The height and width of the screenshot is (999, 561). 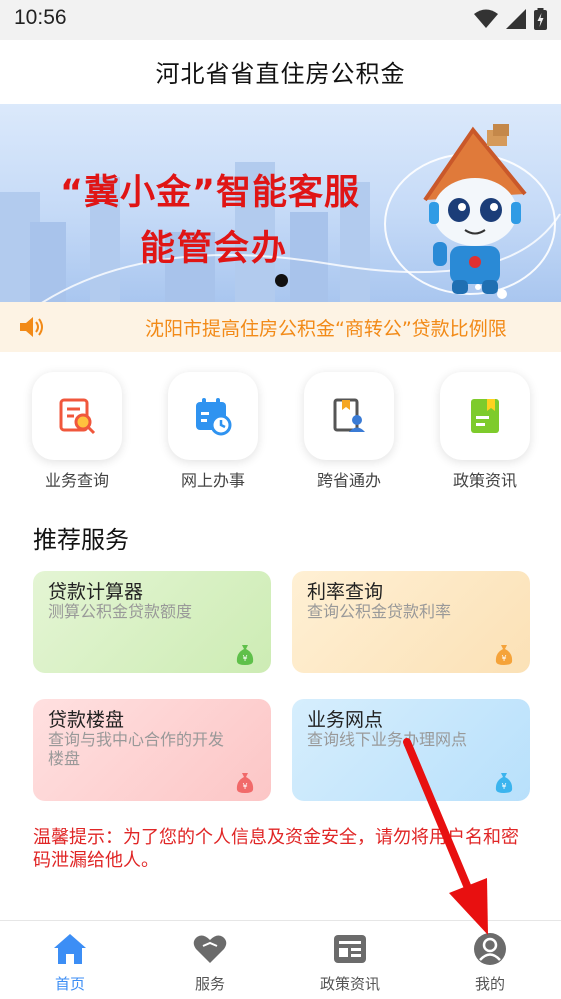 I want to click on loan-properties-card: 贷款楼盘 查询与我中心合作的开发楼盘 ¥, so click(x=152, y=750).